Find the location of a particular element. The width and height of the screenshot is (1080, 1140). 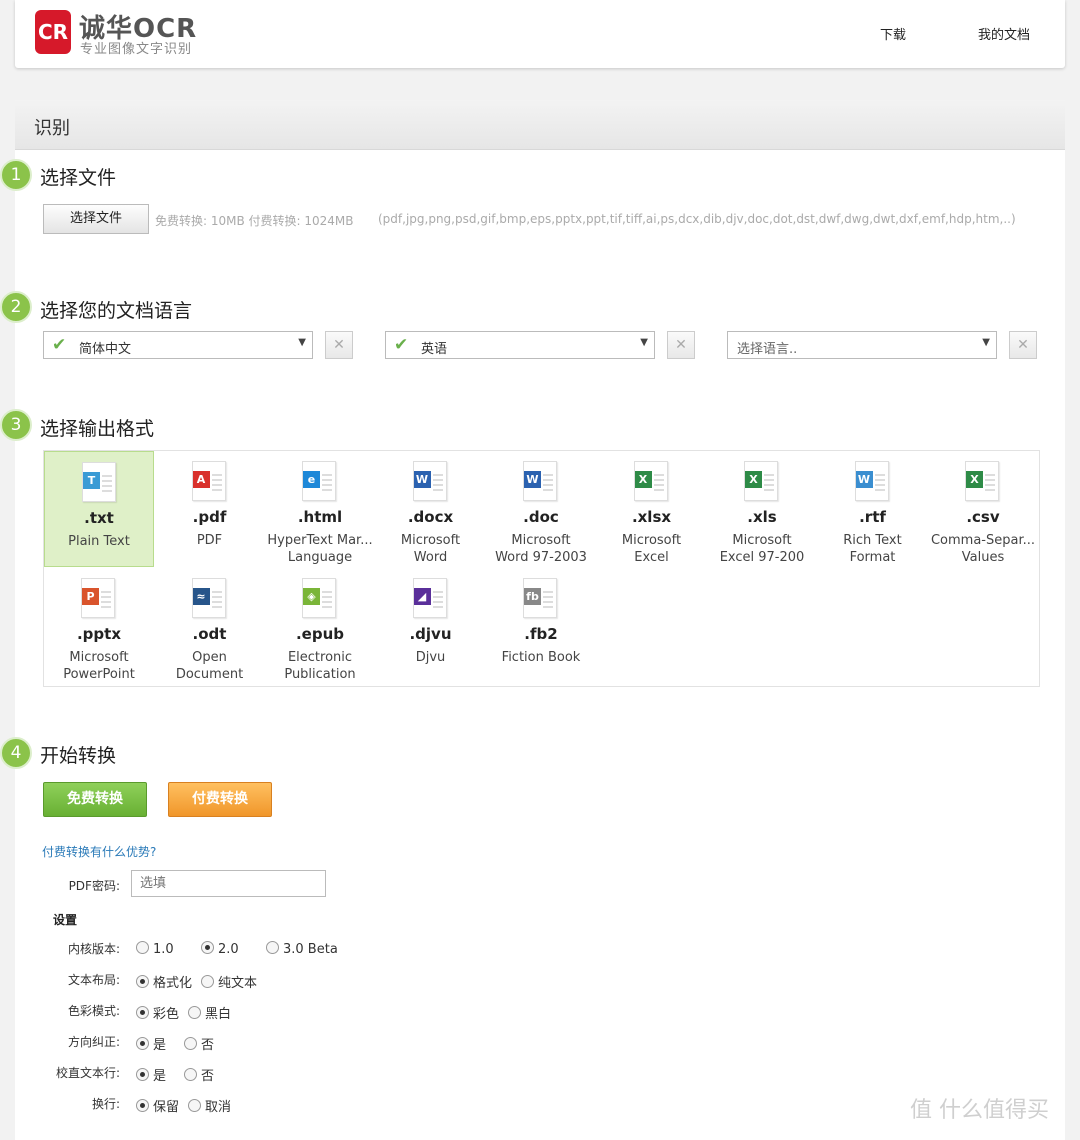

format-option: ≈ .odt Open Document is located at coordinates (210, 626).